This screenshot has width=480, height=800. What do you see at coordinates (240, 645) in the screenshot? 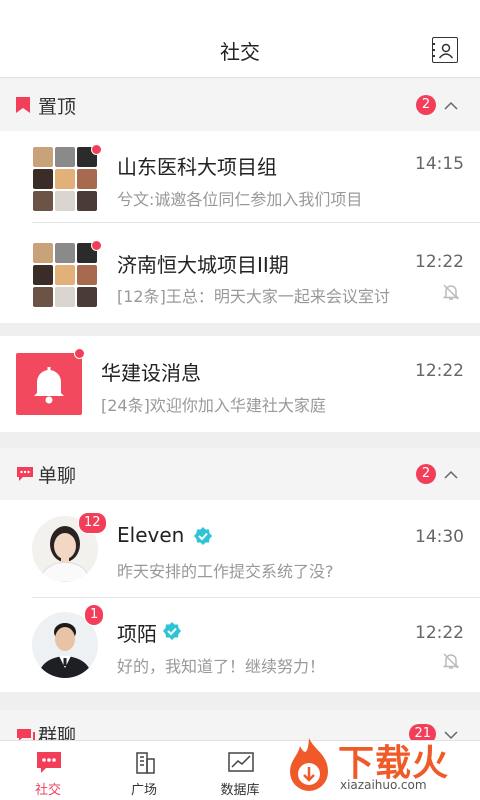
I see `list-item: 1 项陌 好的，我知道了！继续努力！ 12:22` at bounding box center [240, 645].